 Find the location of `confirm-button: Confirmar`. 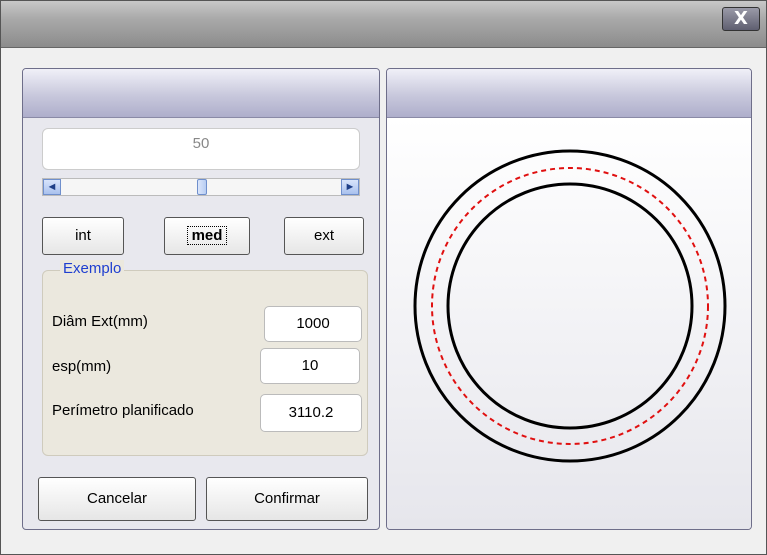

confirm-button: Confirmar is located at coordinates (287, 499).